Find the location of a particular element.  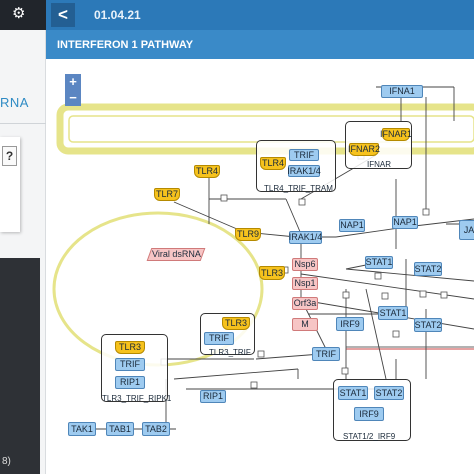

node-tlr9: TLR9 is located at coordinates (248, 234).